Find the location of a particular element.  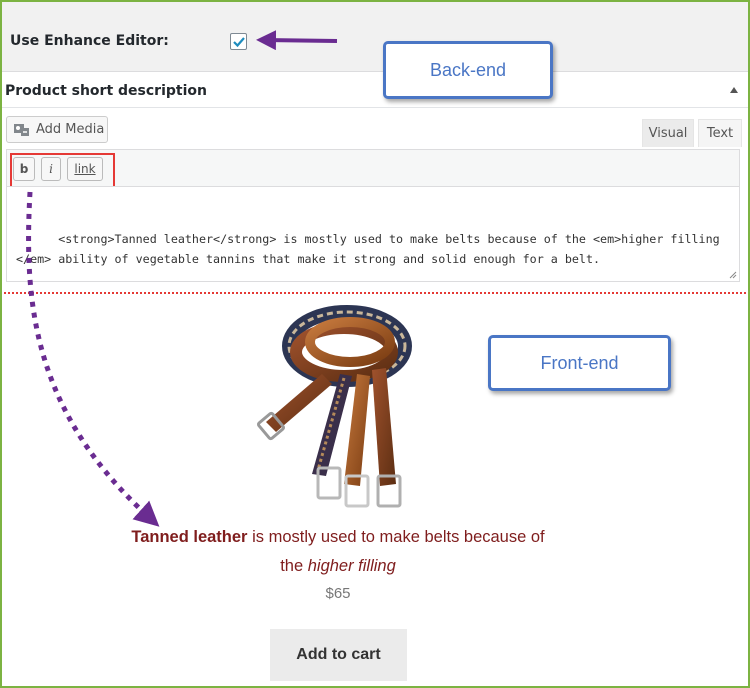

quicktags-toolbar: b i link is located at coordinates (373, 168).